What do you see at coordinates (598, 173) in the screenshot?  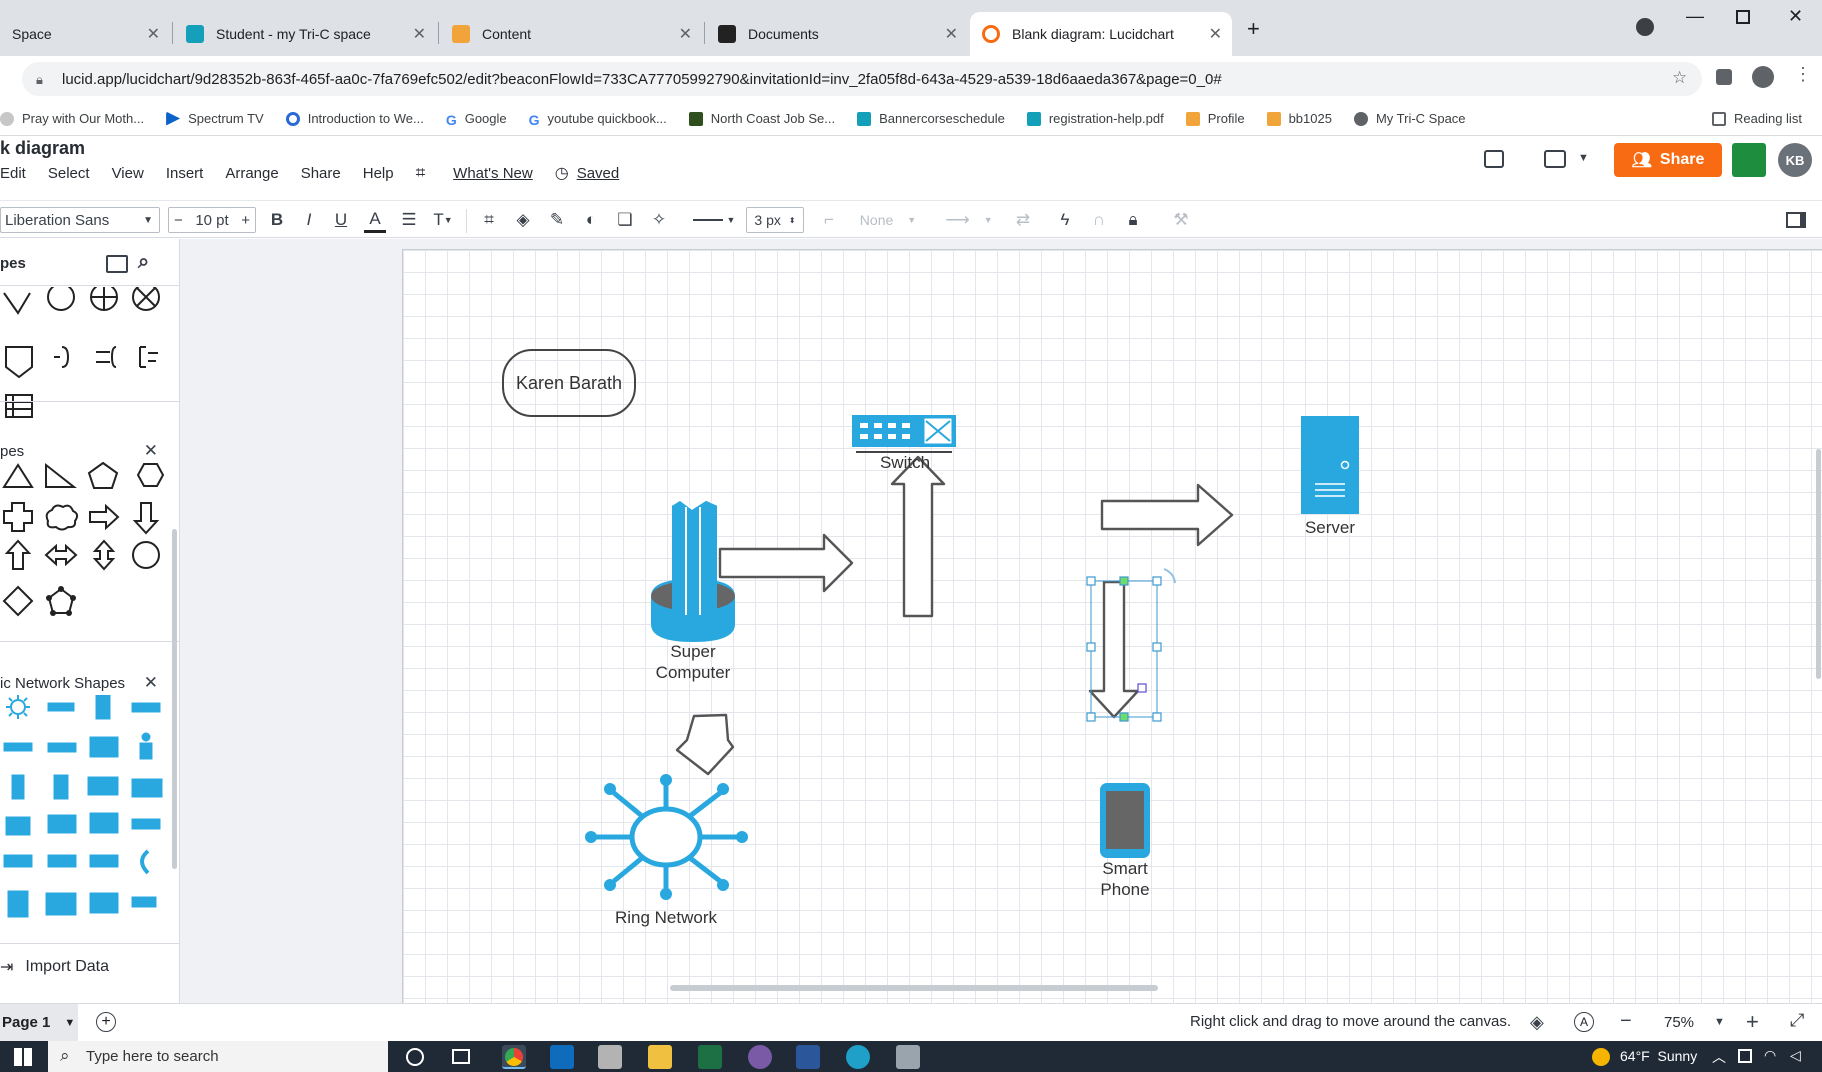 I see `saved-status: Saved` at bounding box center [598, 173].